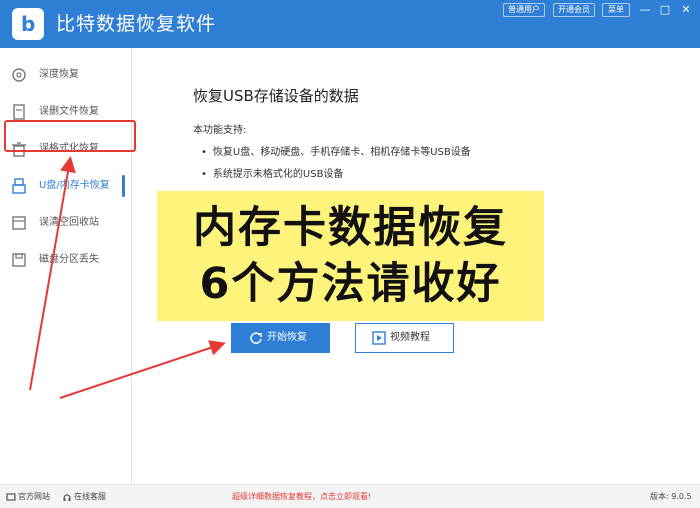 The image size is (700, 508). What do you see at coordinates (90, 496) in the screenshot?
I see `online-help-link: 在线客服` at bounding box center [90, 496].